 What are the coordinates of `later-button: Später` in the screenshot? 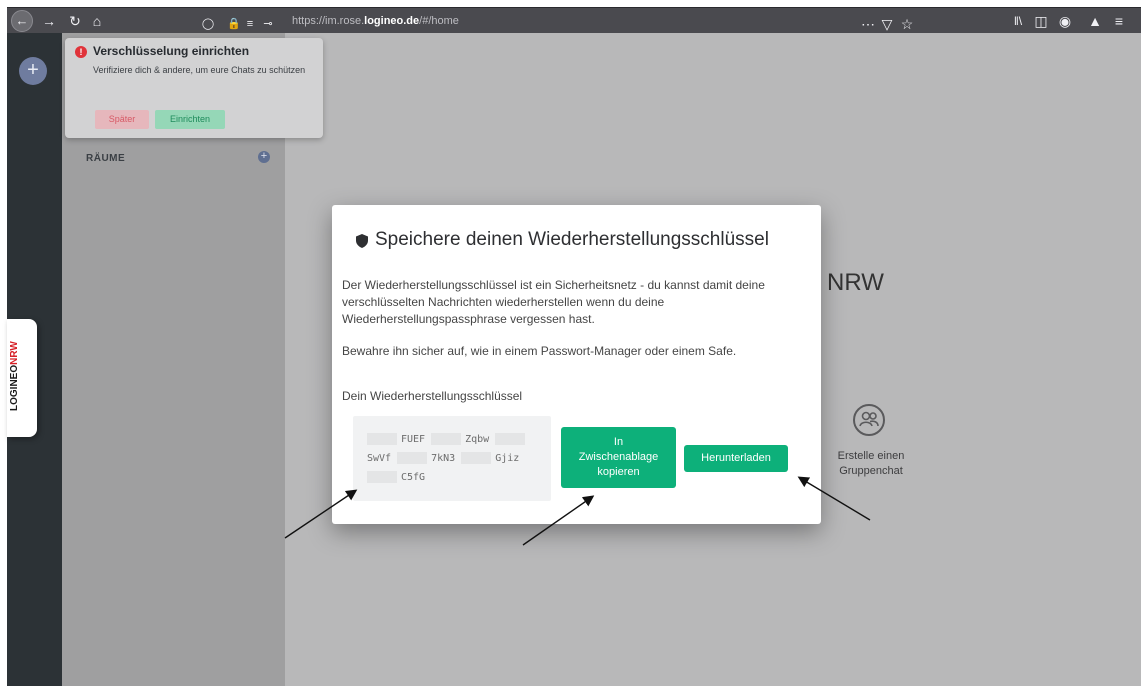 It's located at (122, 119).